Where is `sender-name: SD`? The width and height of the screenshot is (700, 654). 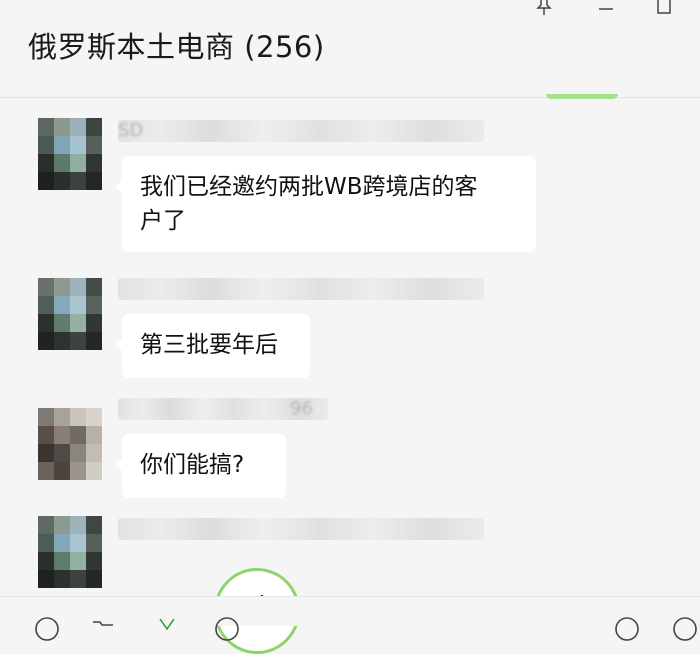 sender-name: SD is located at coordinates (301, 131).